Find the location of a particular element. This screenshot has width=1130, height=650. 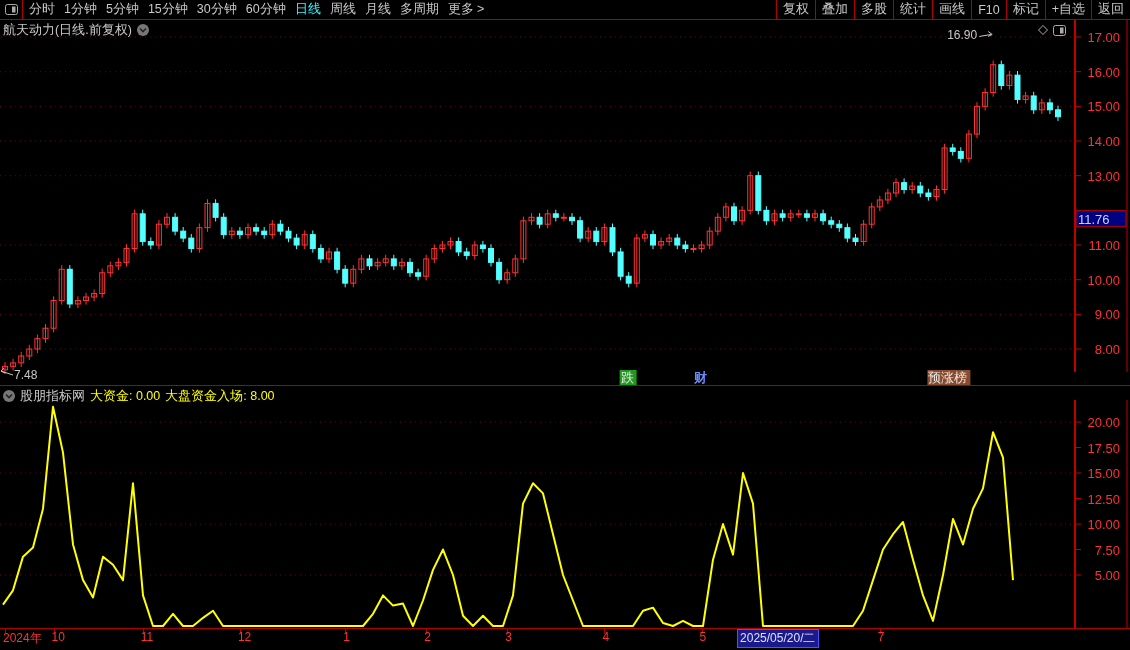

price-scale-label: 17.00 is located at coordinates (1103, 37).